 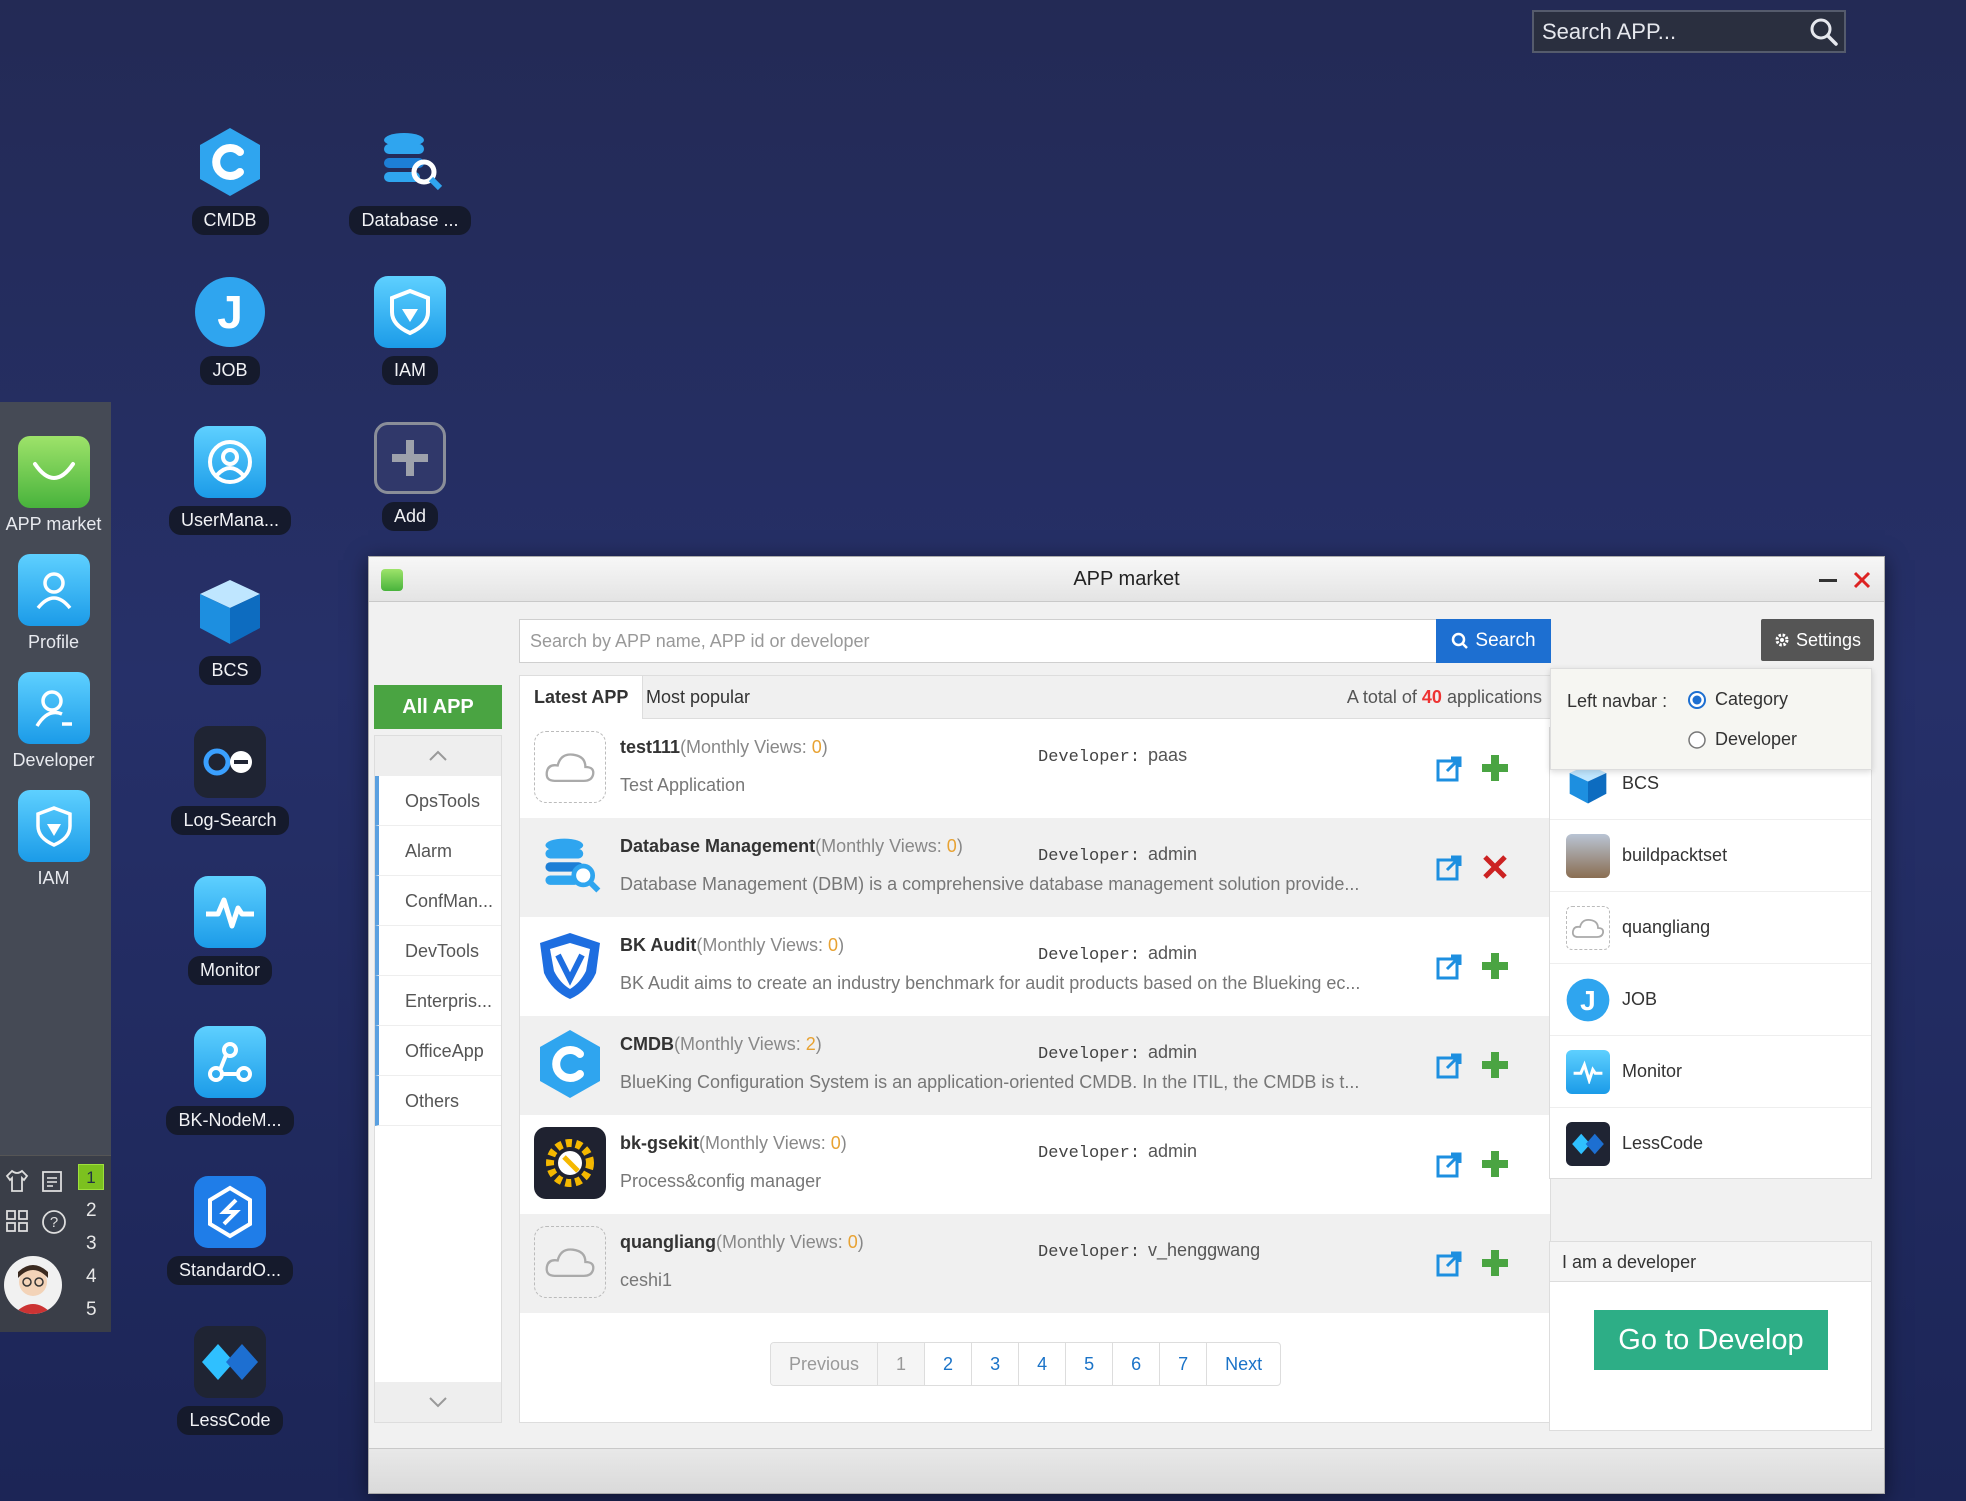 I want to click on desktop-icon-iam: IAM, so click(x=410, y=333).